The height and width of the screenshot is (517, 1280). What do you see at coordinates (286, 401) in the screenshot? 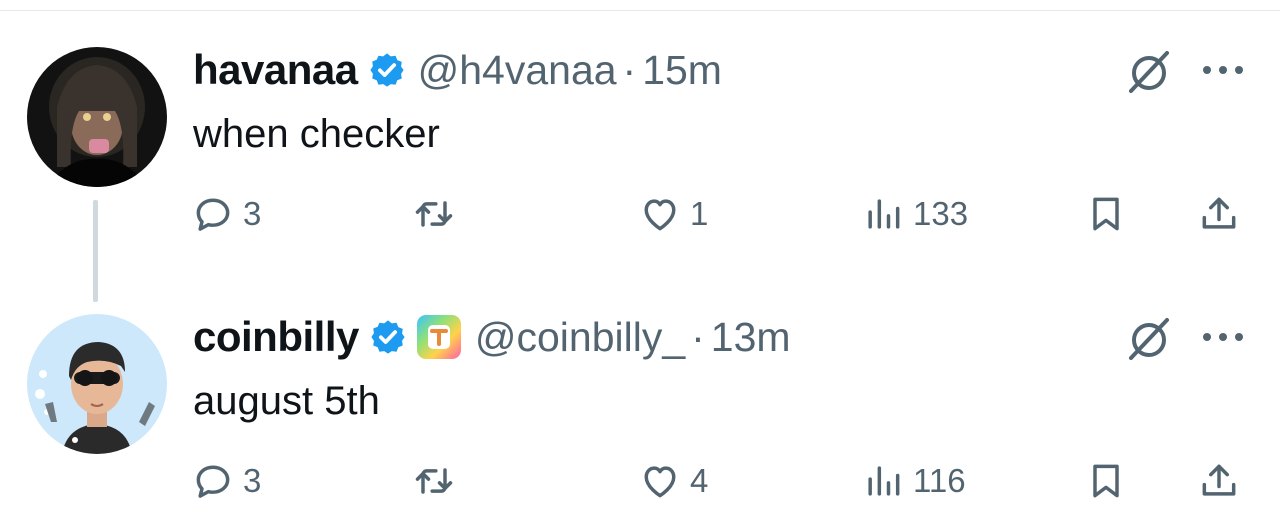
I see `tweet-text: august 5th` at bounding box center [286, 401].